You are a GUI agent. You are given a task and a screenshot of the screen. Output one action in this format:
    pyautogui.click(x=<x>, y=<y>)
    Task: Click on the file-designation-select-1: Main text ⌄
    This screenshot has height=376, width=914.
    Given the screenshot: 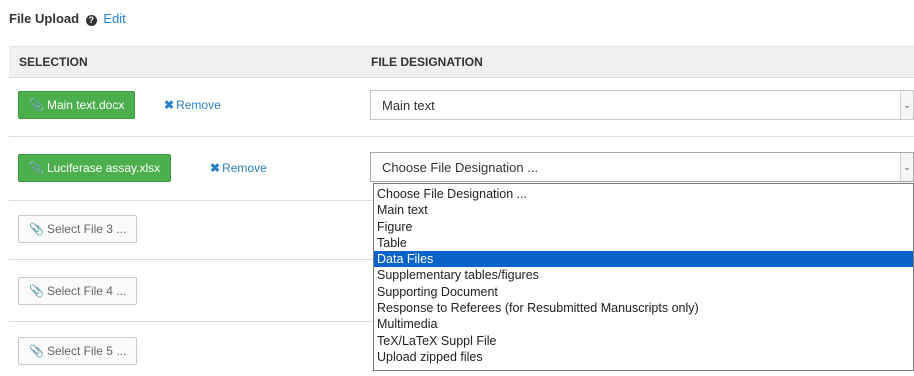 What is the action you would take?
    pyautogui.click(x=642, y=105)
    